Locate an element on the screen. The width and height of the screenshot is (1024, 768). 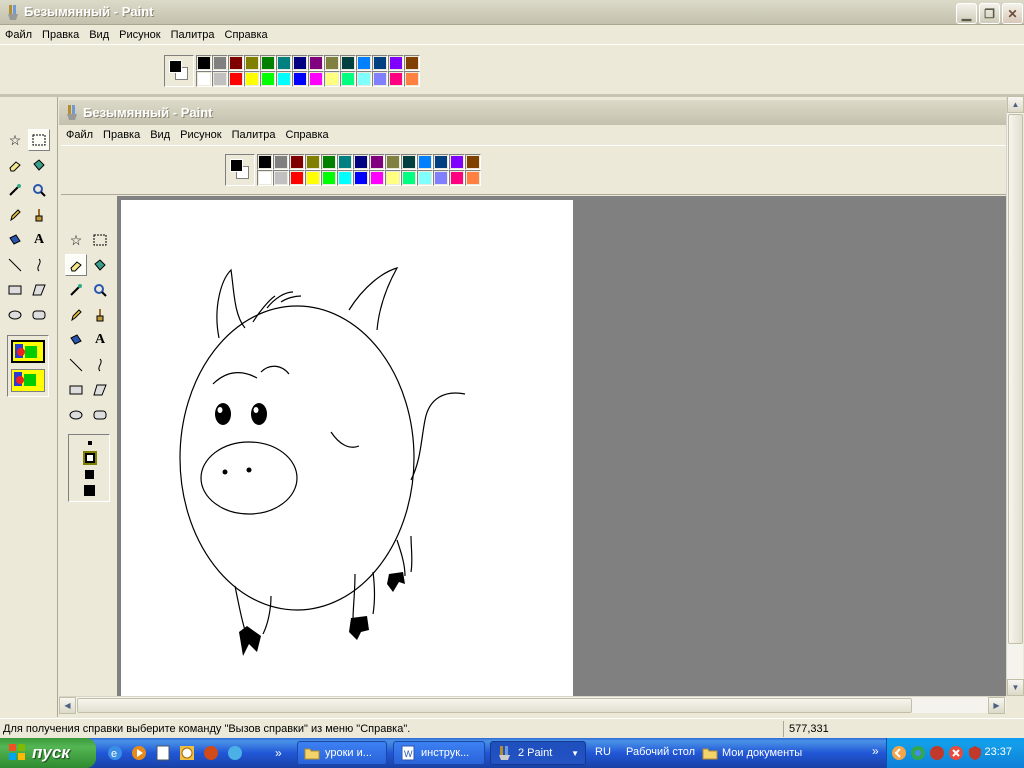
security-icon is located at coordinates (937, 754).